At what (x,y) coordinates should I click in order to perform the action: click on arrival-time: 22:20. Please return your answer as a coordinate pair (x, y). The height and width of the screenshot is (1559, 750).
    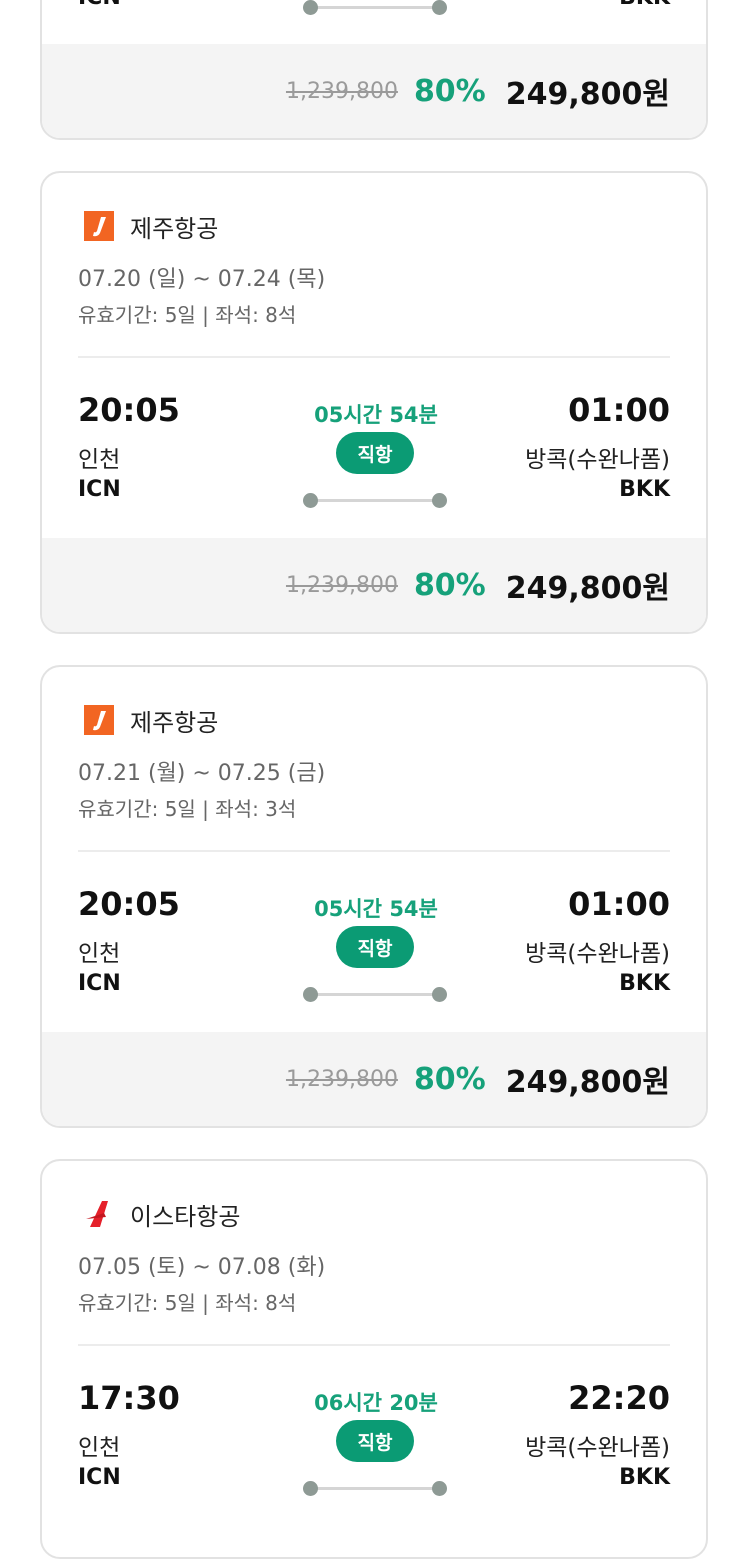
    Looking at the image, I should click on (619, 1398).